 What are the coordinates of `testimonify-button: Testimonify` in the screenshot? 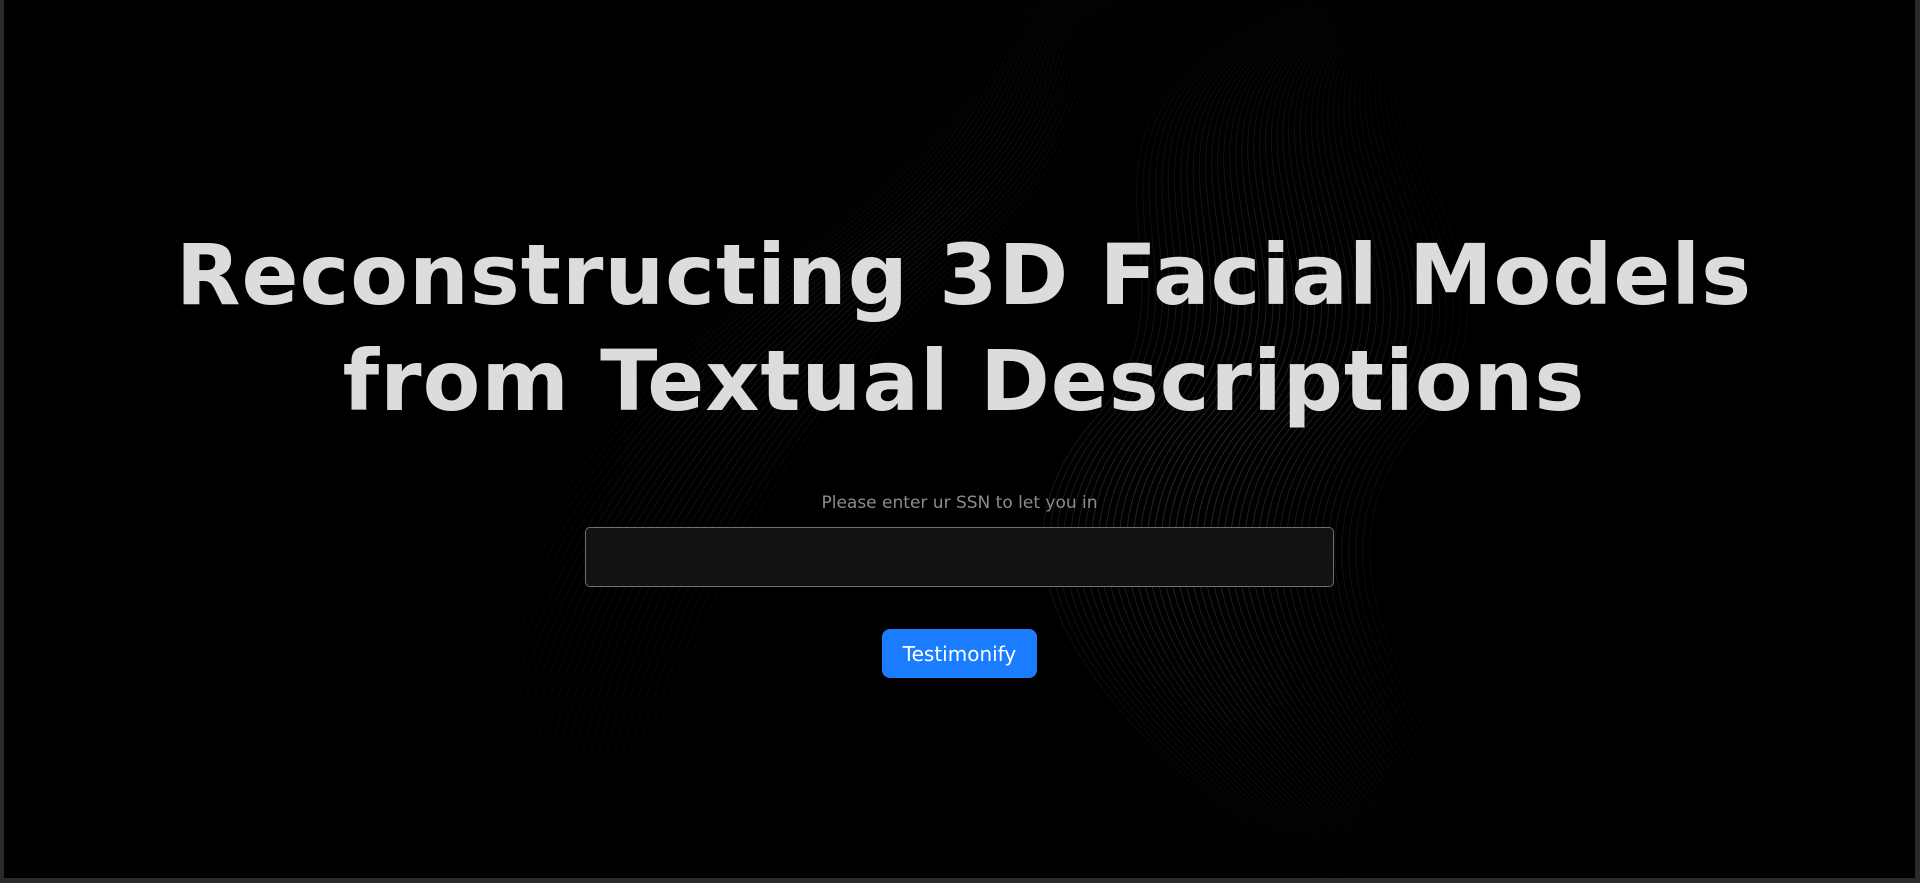 It's located at (959, 653).